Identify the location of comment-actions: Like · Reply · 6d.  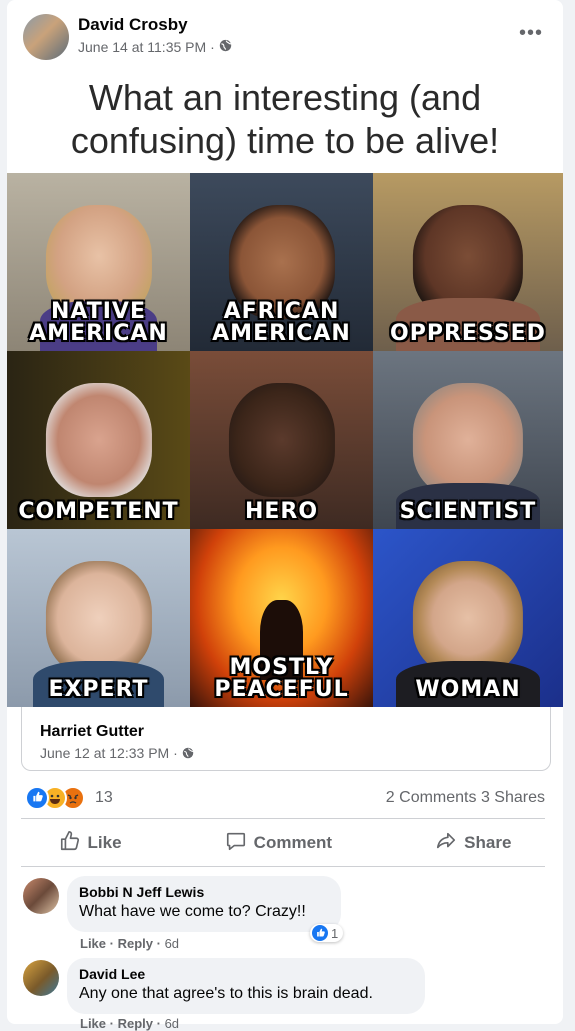
(130, 943).